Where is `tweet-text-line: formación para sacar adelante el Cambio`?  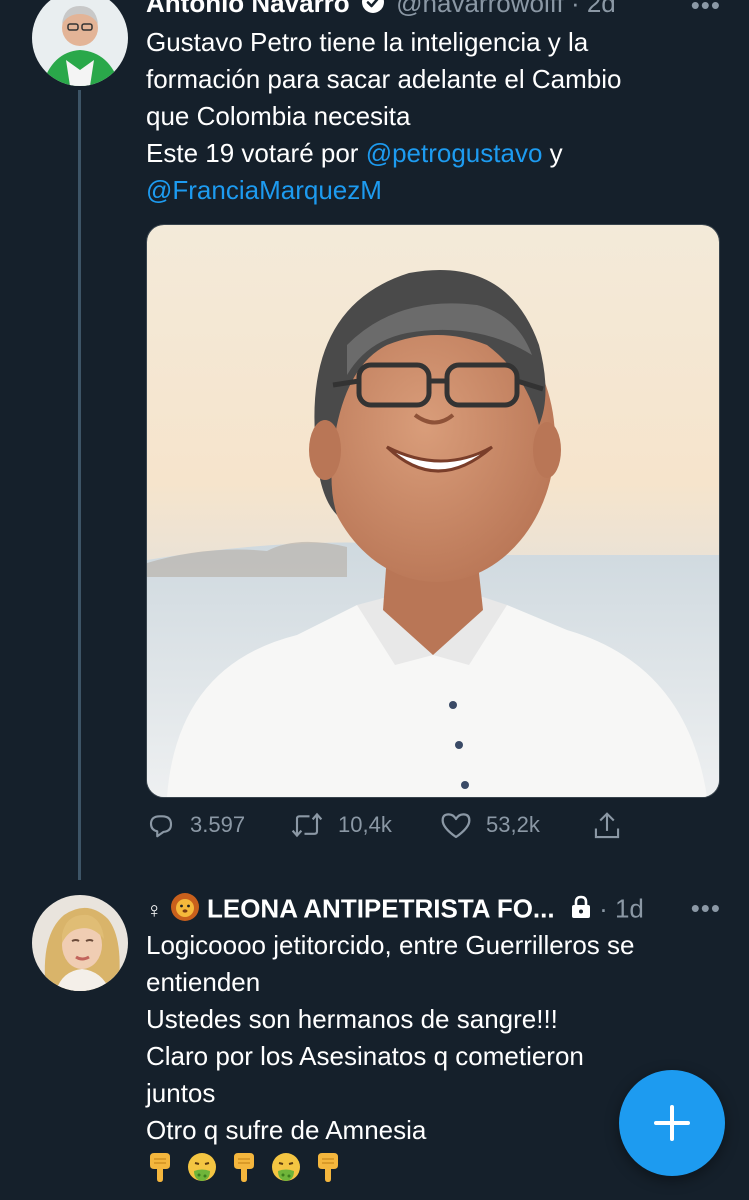
tweet-text-line: formación para sacar adelante el Cambio is located at coordinates (384, 79).